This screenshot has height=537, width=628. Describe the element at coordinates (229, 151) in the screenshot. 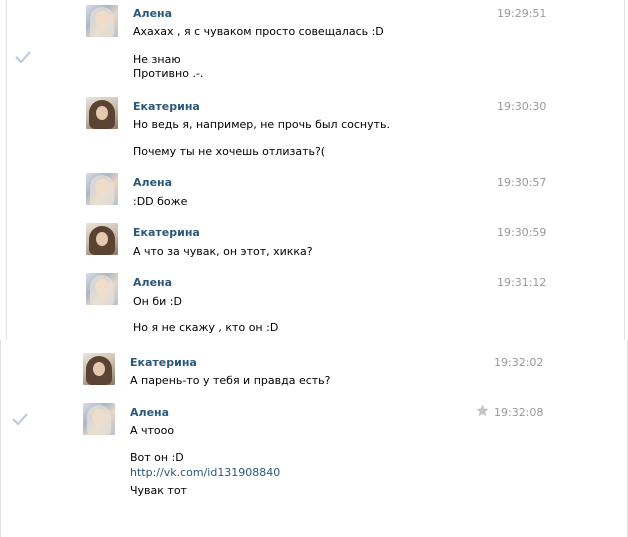

I see `message-text: Почему ты не хочешь отлизать?(` at that location.